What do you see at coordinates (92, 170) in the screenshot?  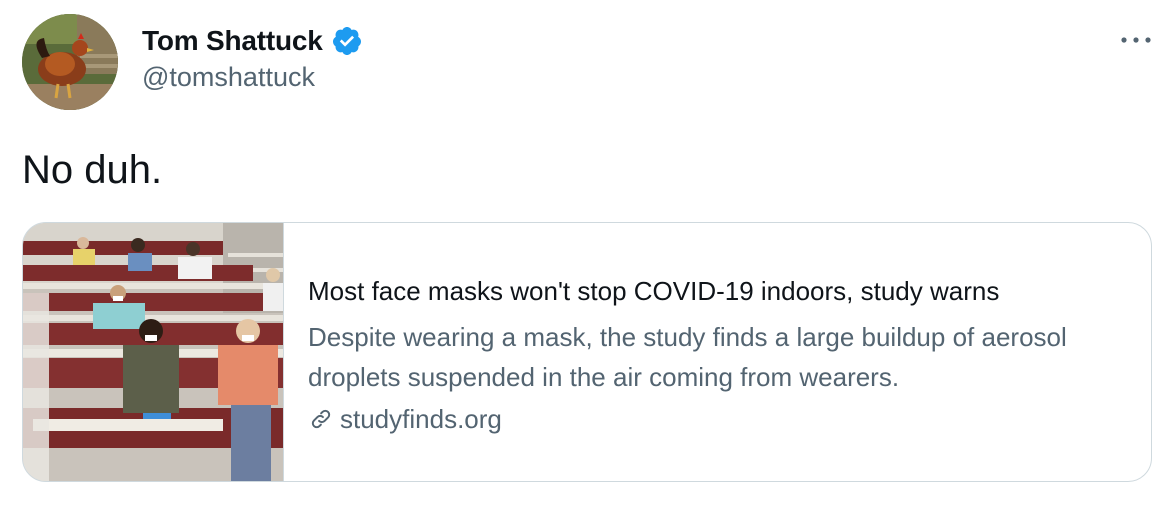 I see `tweet-text: No duh.` at bounding box center [92, 170].